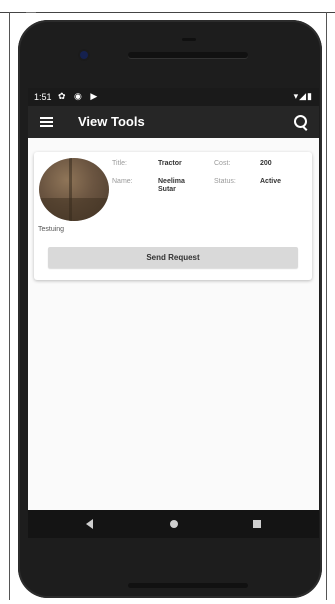 This screenshot has width=335, height=604. I want to click on name-value-last: Sutar, so click(167, 189).